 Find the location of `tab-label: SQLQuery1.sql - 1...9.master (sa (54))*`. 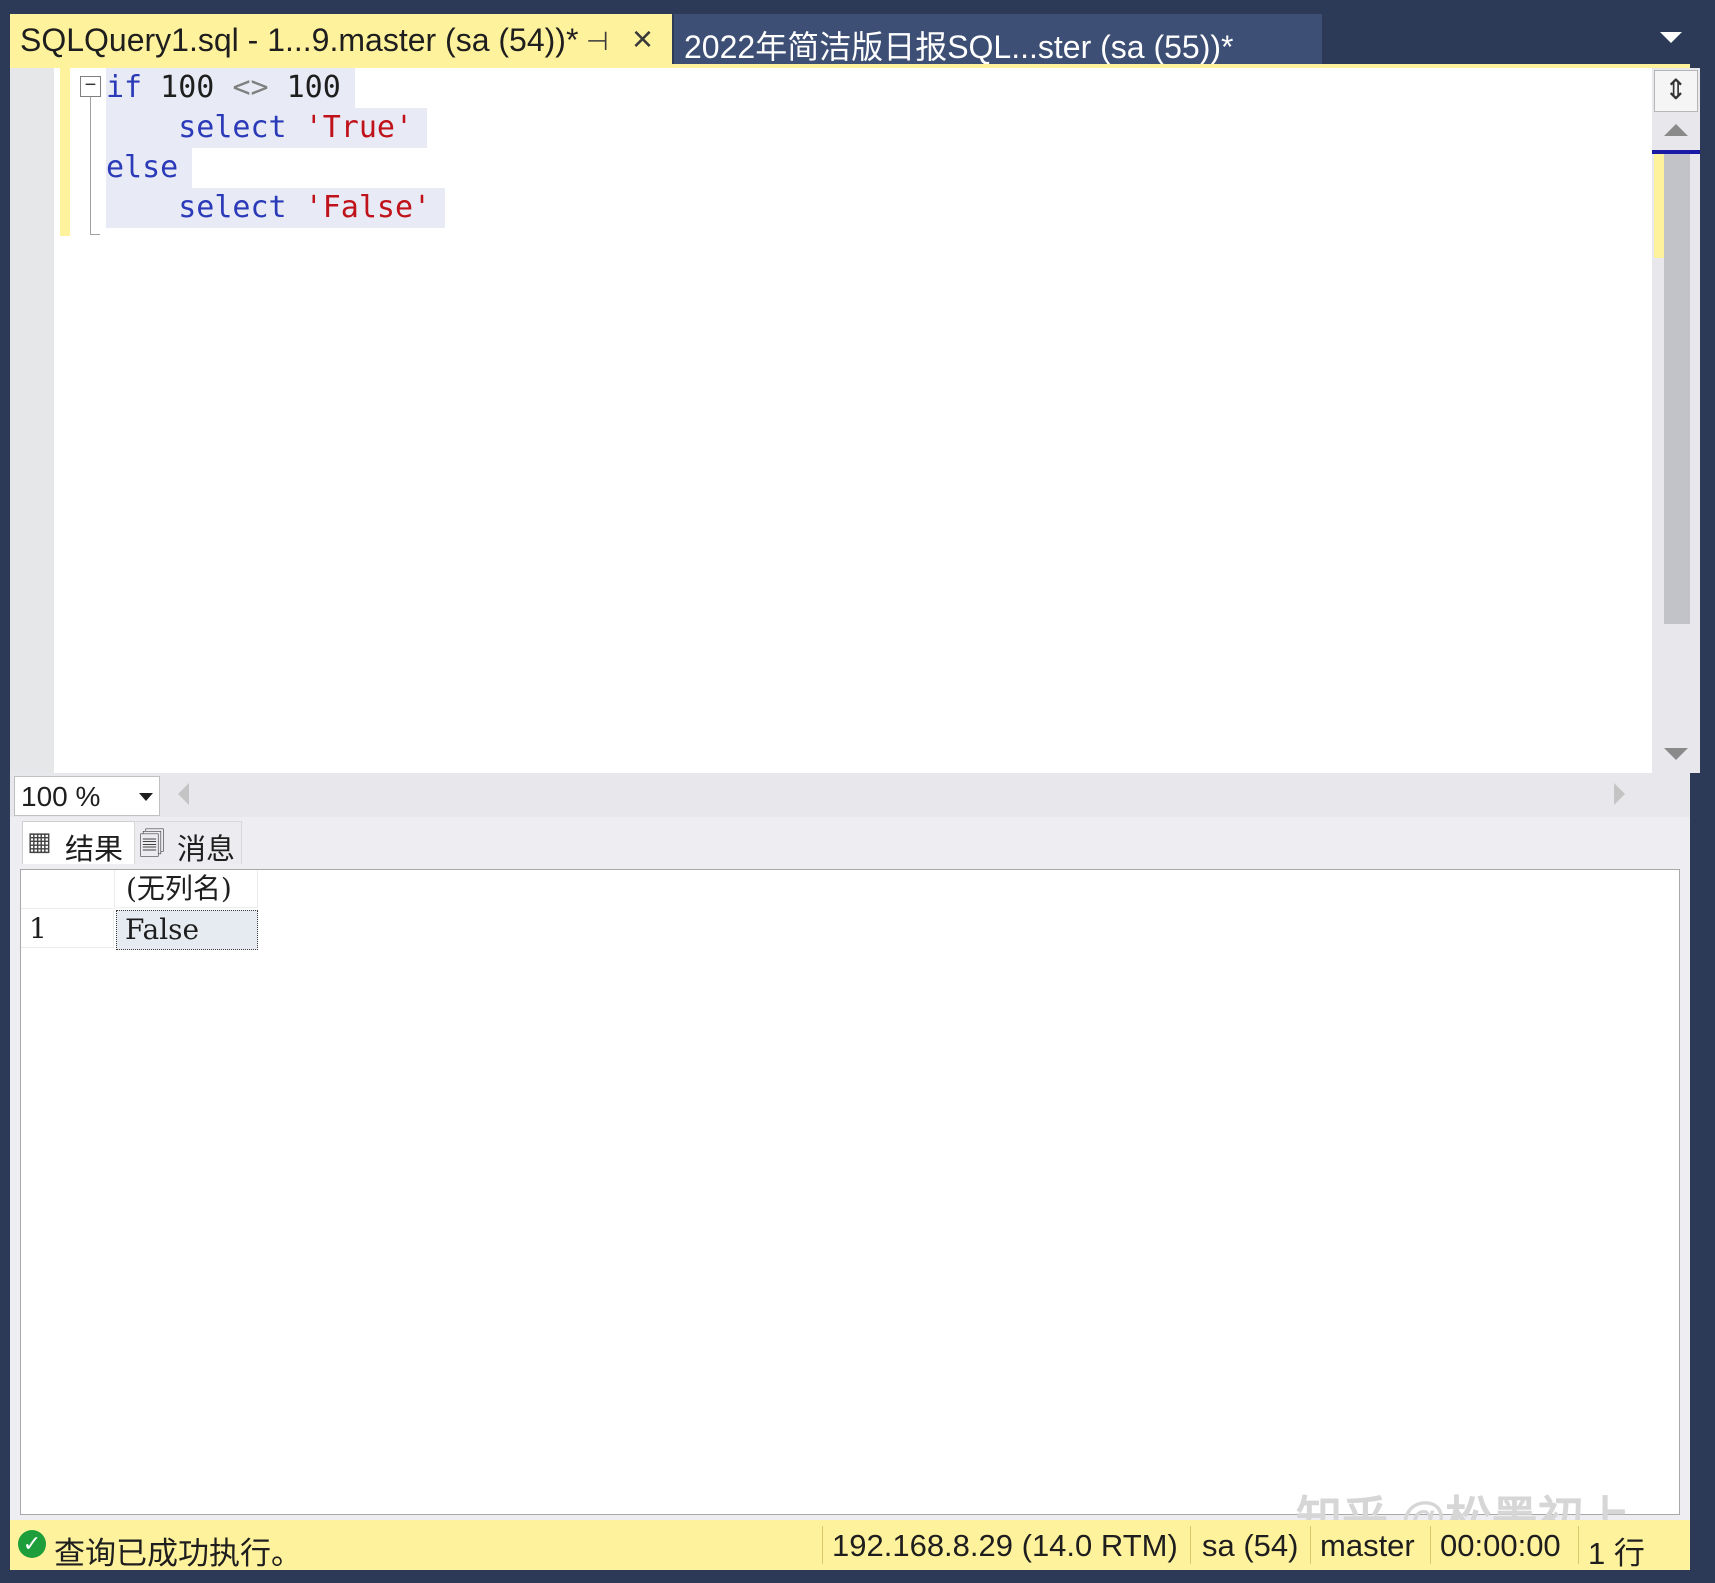

tab-label: SQLQuery1.sql - 1...9.master (sa (54))* is located at coordinates (299, 40).